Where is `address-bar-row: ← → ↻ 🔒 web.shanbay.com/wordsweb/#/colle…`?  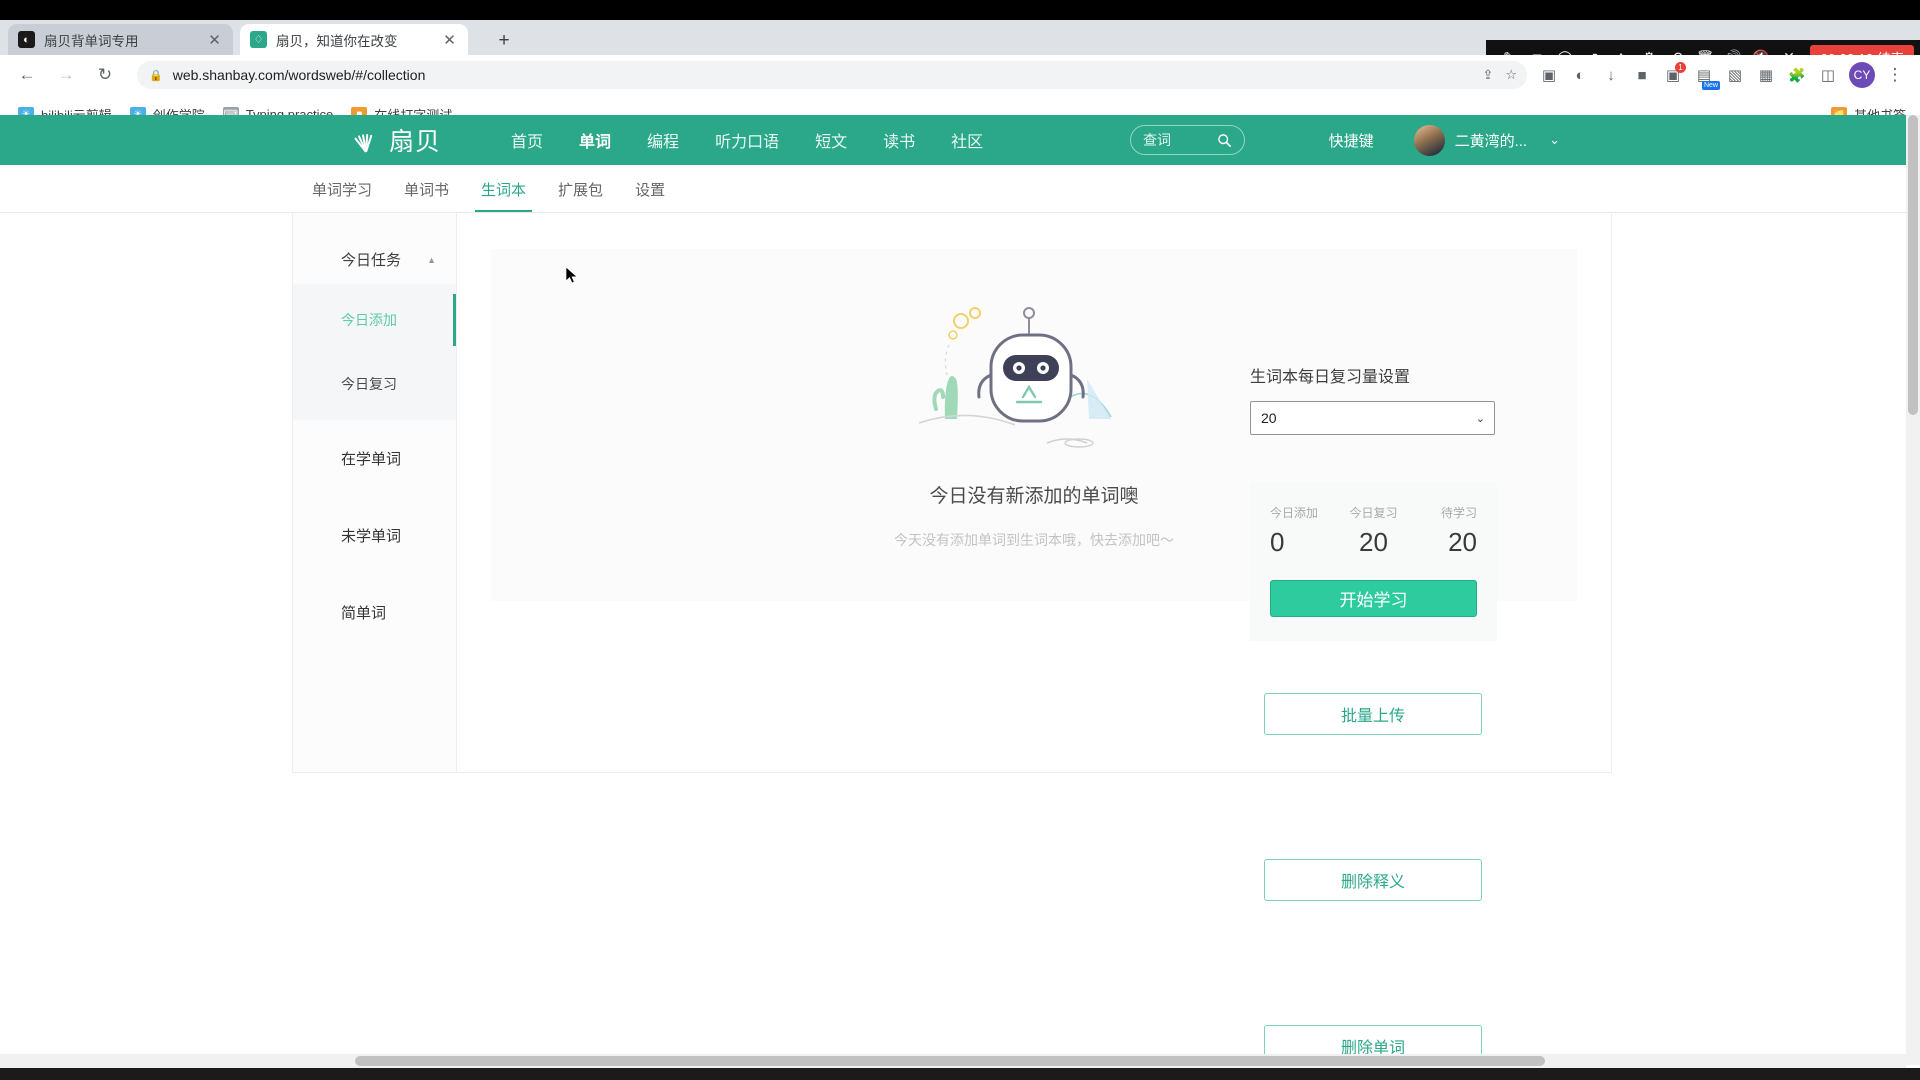 address-bar-row: ← → ↻ 🔒 web.shanbay.com/wordsweb/#/colle… is located at coordinates (960, 75).